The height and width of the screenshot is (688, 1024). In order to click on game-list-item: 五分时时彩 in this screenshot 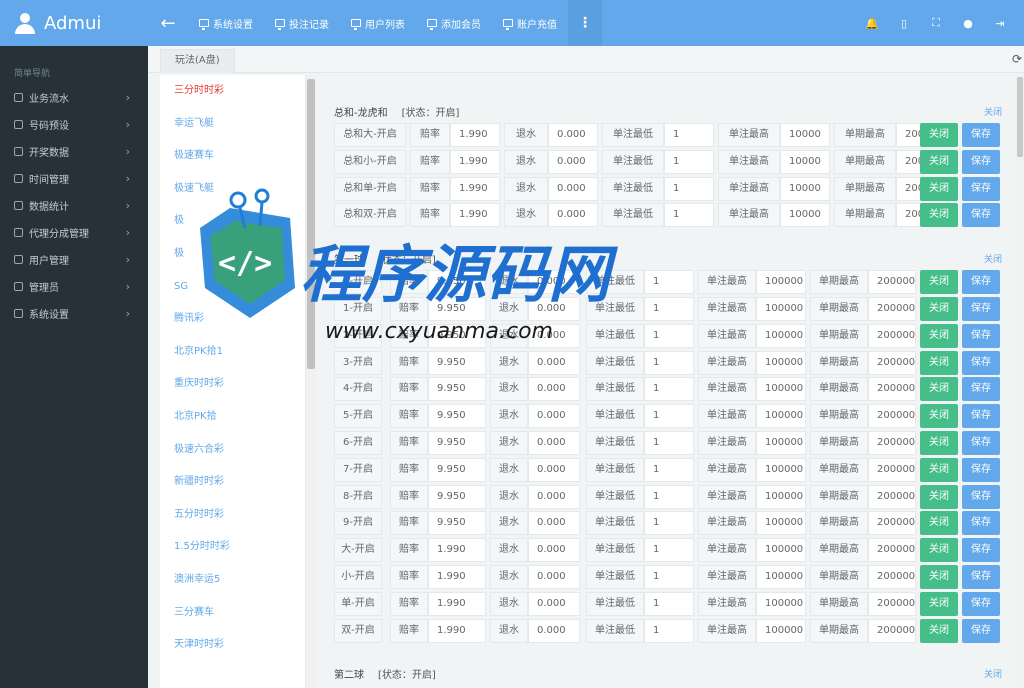, I will do `click(232, 515)`.